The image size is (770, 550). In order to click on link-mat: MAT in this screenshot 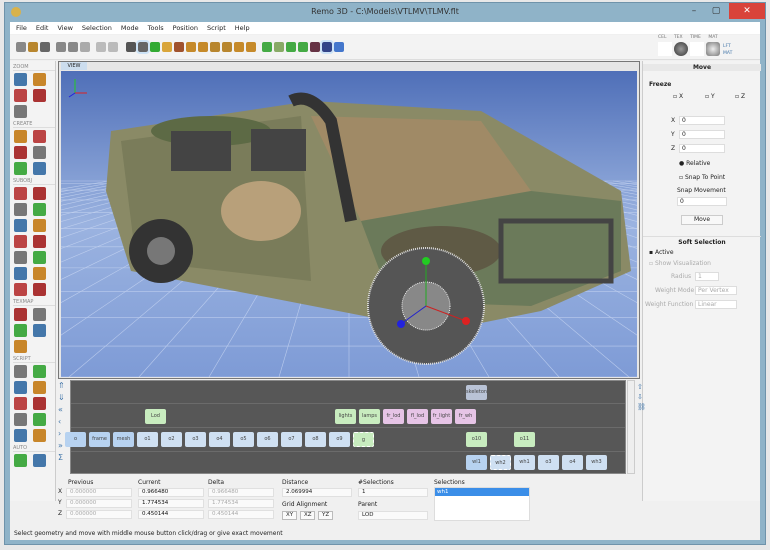, I will do `click(727, 53)`.